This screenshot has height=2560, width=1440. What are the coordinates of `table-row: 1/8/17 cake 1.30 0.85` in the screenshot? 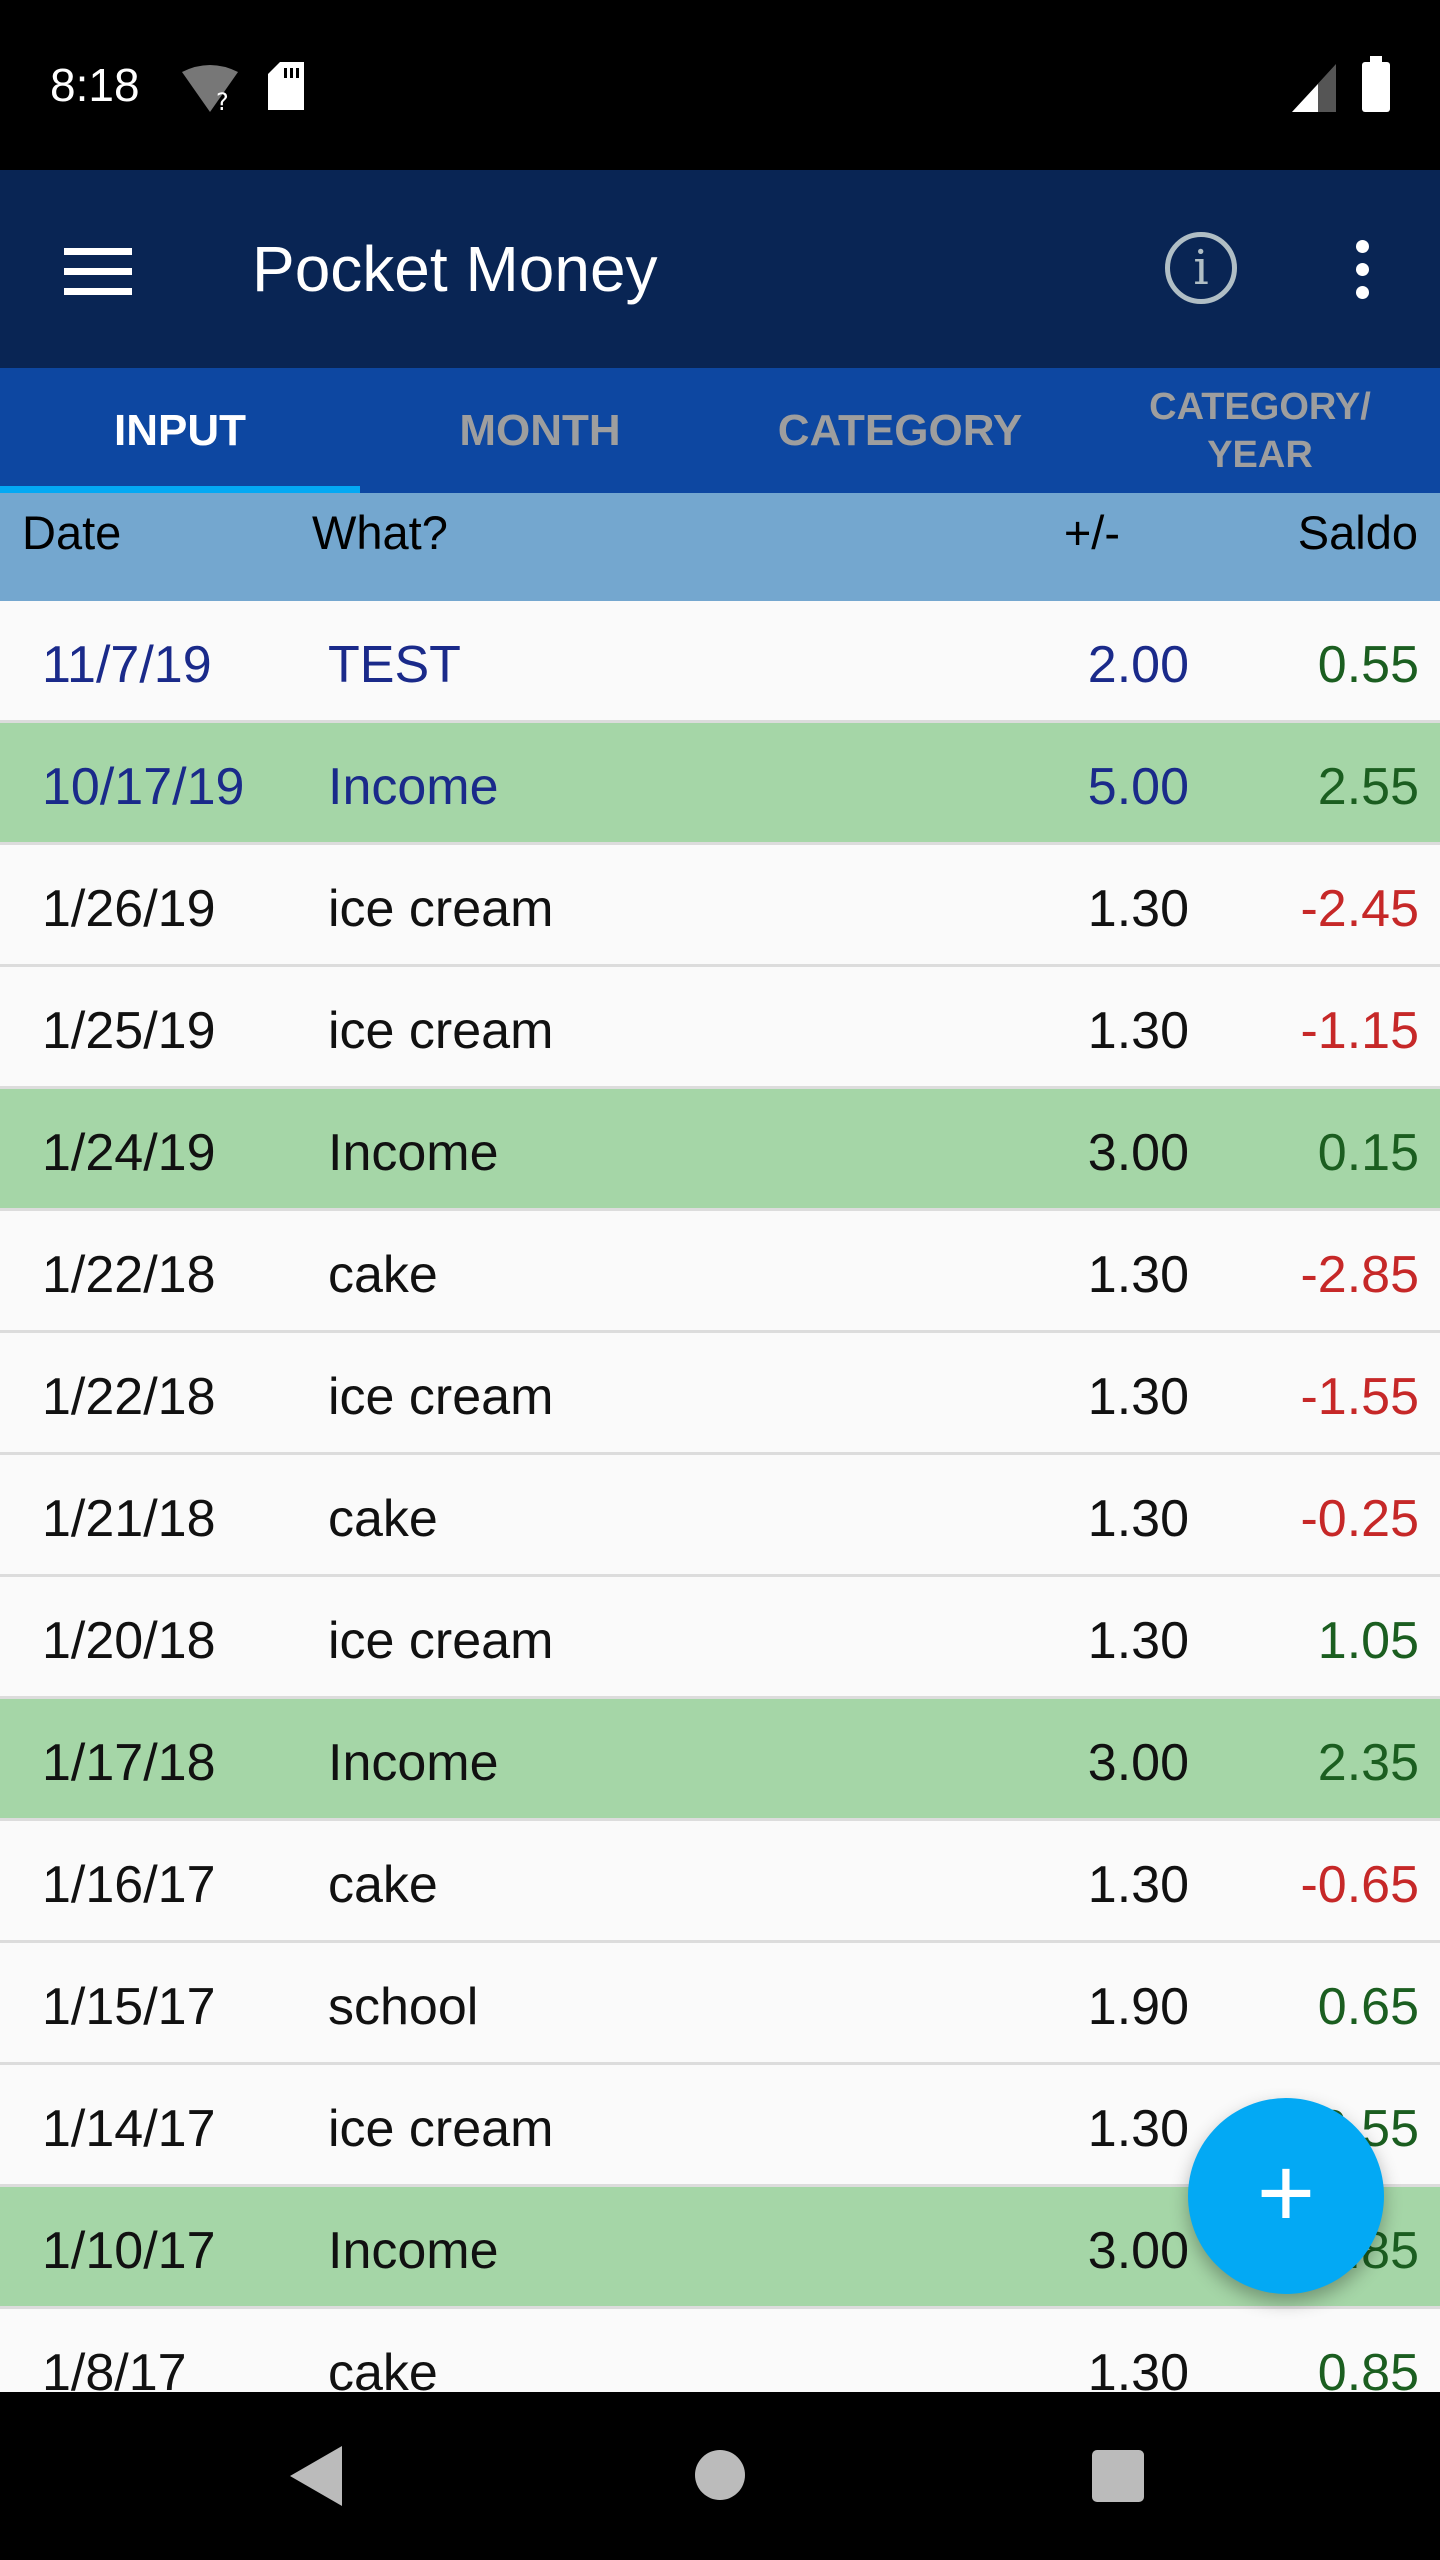 It's located at (720, 2350).